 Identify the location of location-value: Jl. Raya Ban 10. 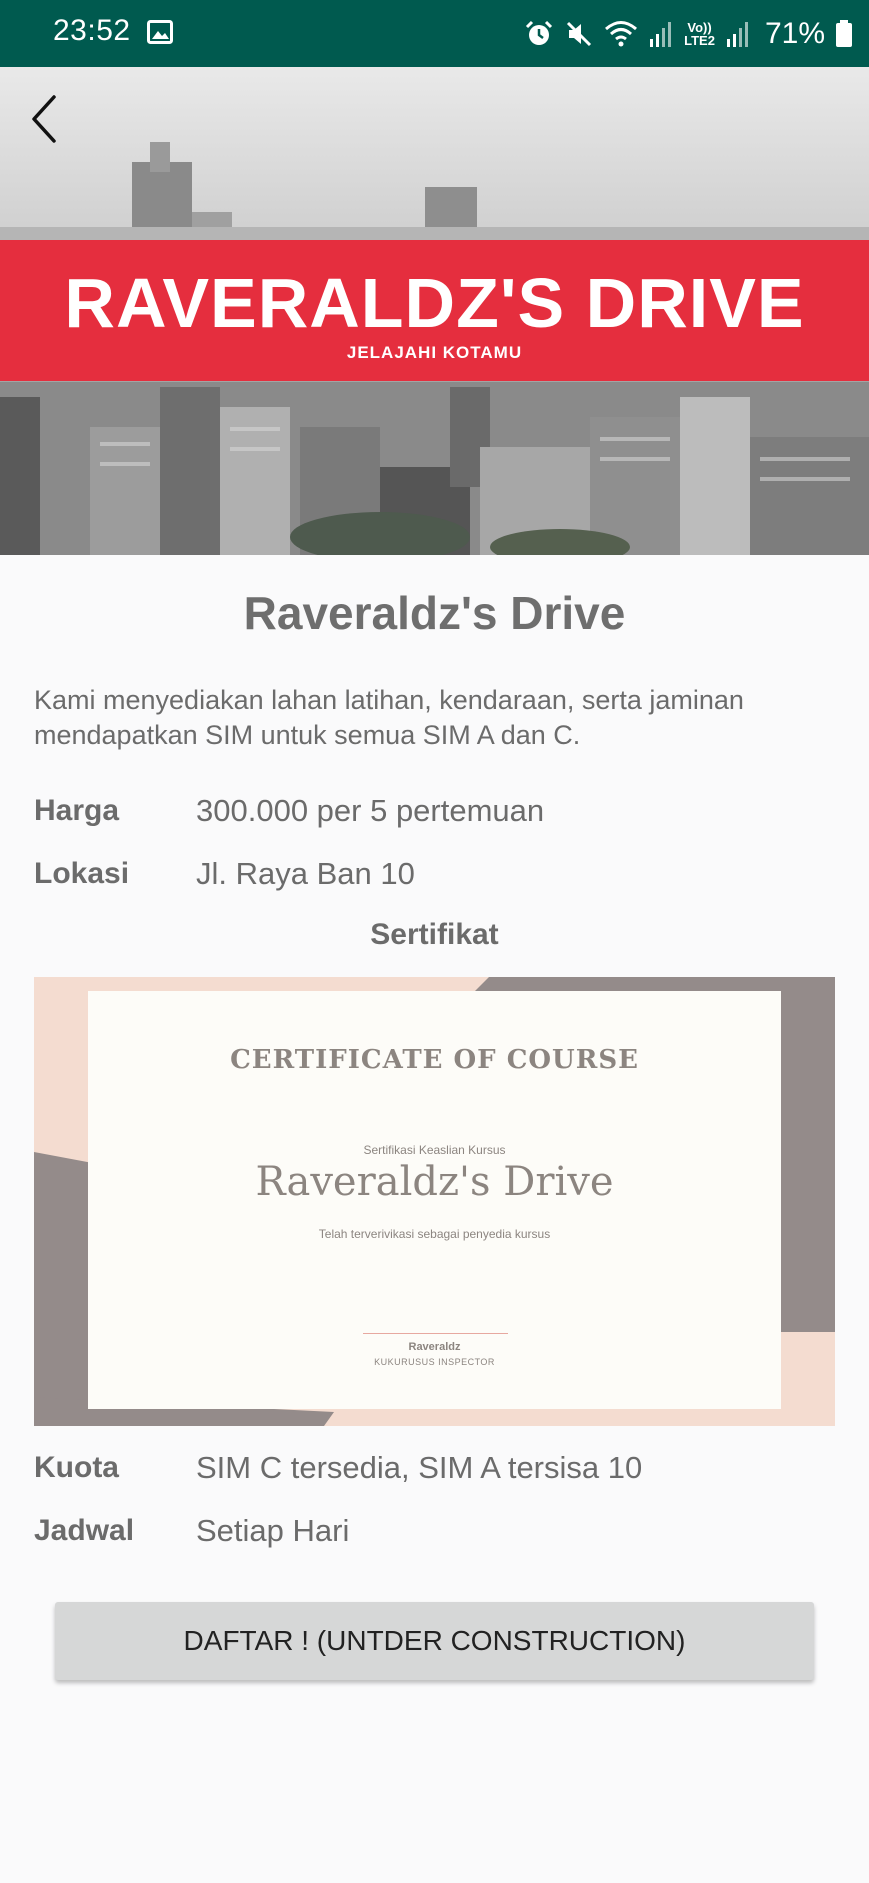
(305, 873).